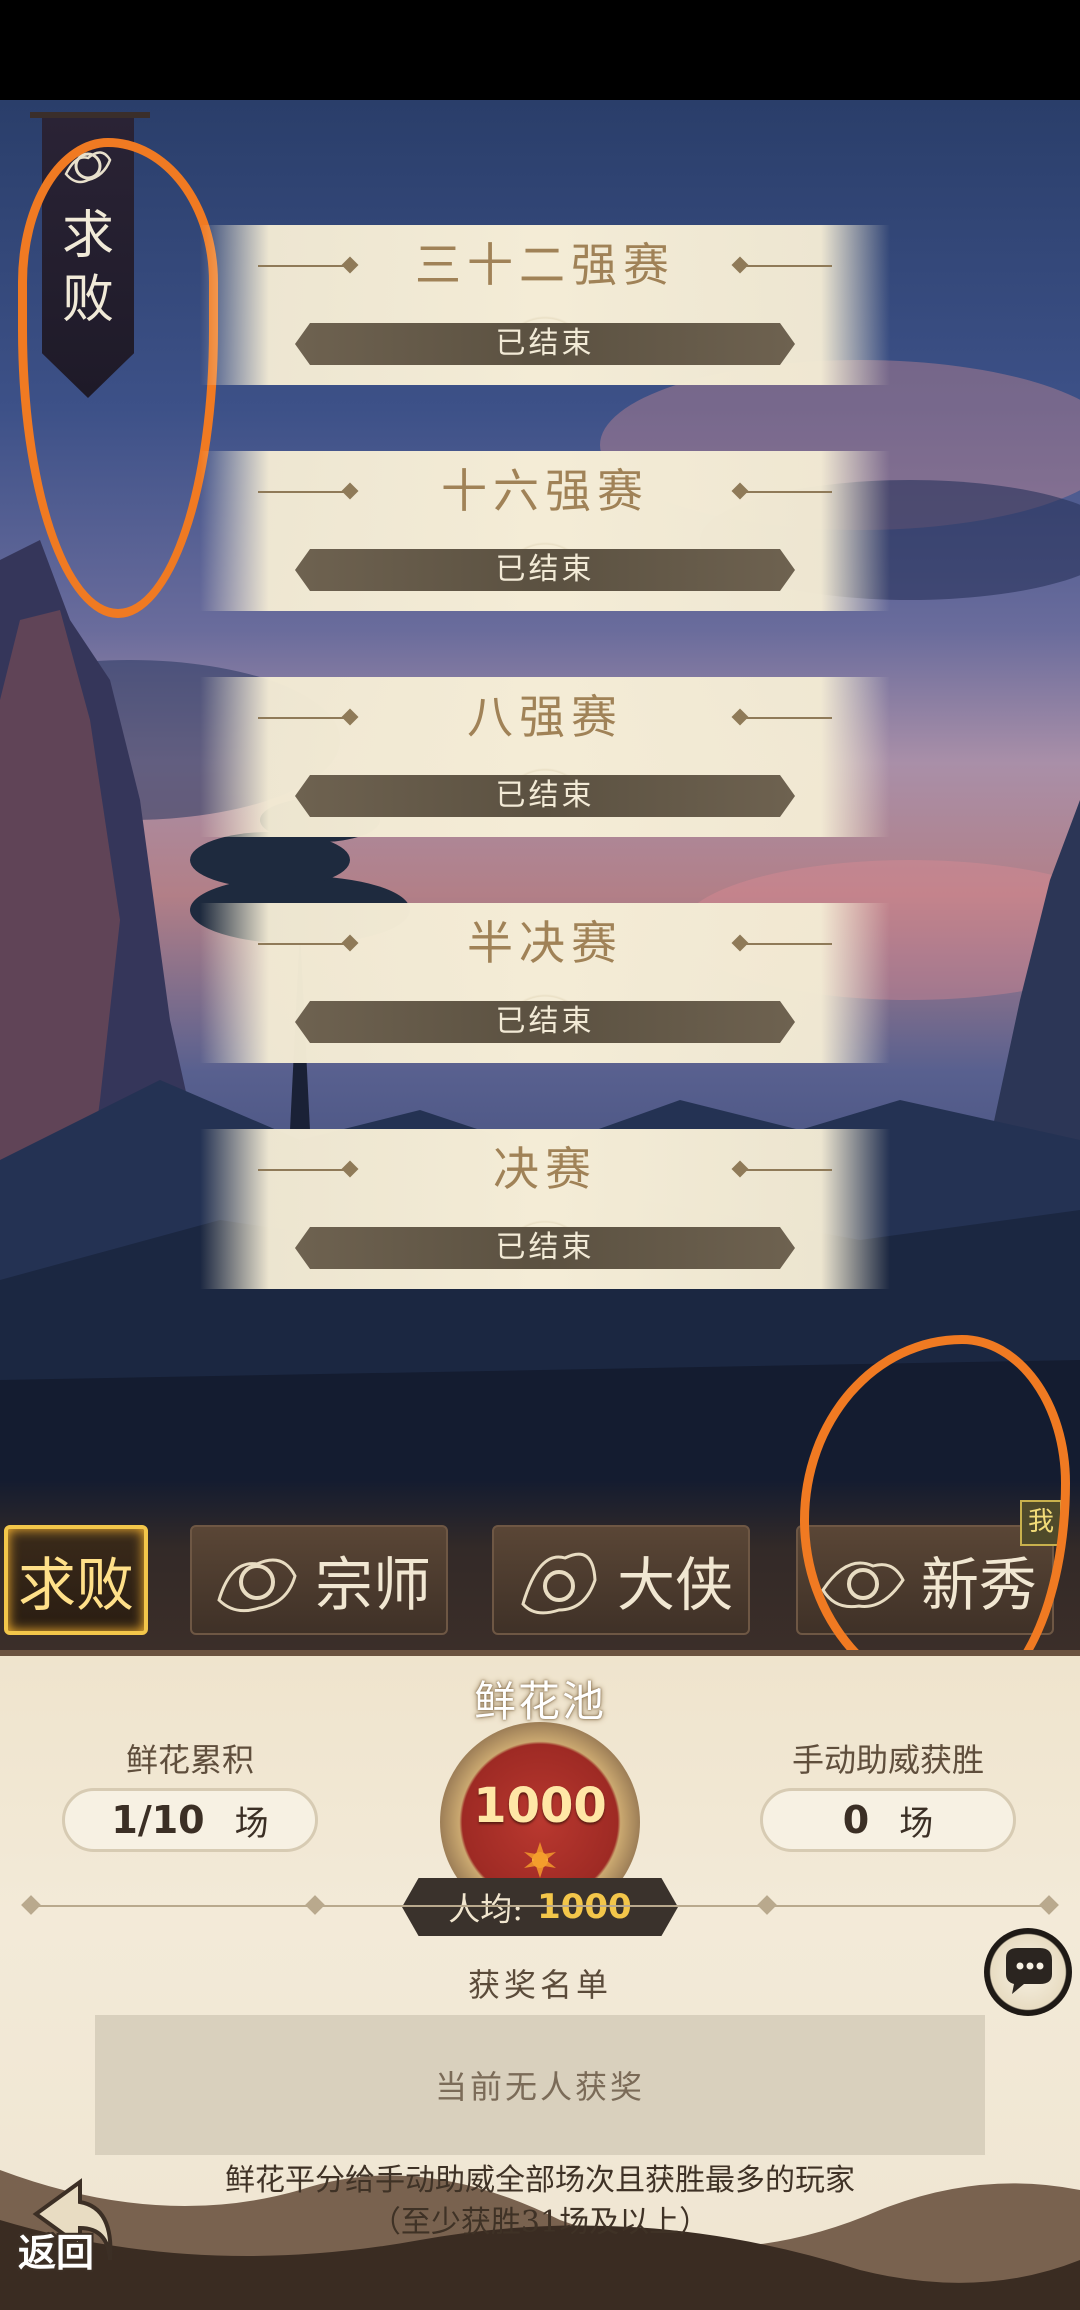  What do you see at coordinates (540, 1860) in the screenshot?
I see `flower-icon` at bounding box center [540, 1860].